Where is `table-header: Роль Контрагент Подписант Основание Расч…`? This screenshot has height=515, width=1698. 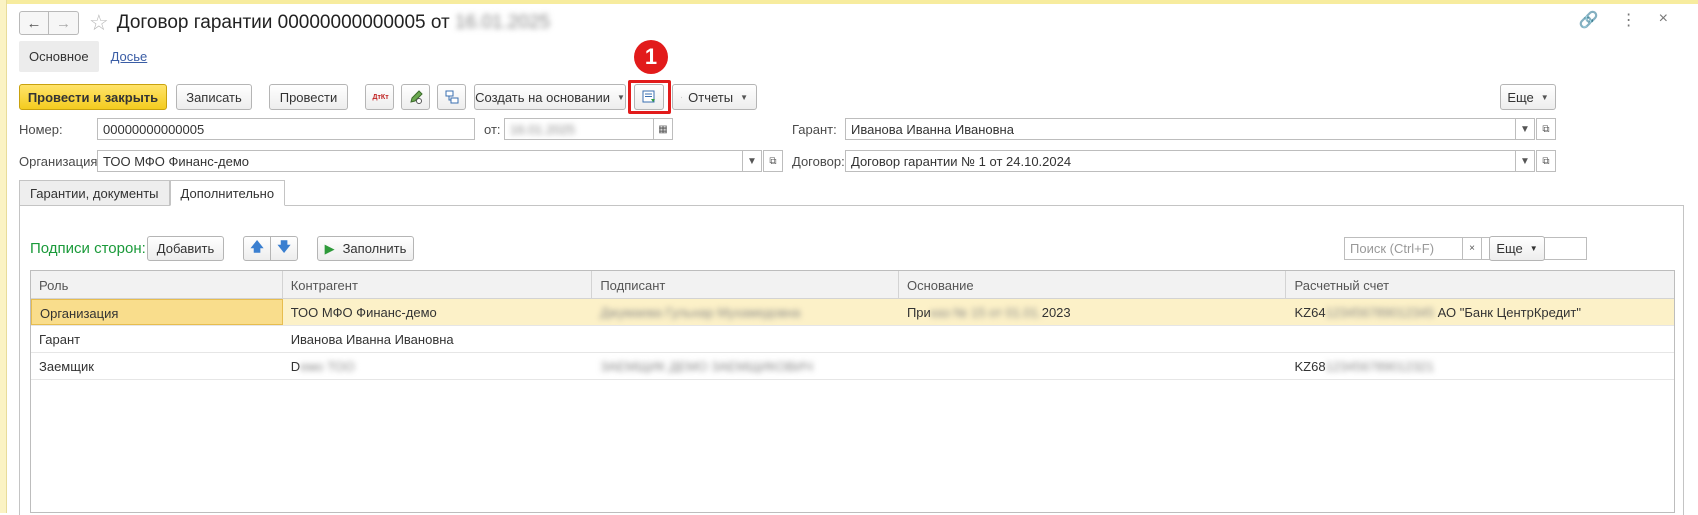 table-header: Роль Контрагент Подписант Основание Расч… is located at coordinates (852, 285).